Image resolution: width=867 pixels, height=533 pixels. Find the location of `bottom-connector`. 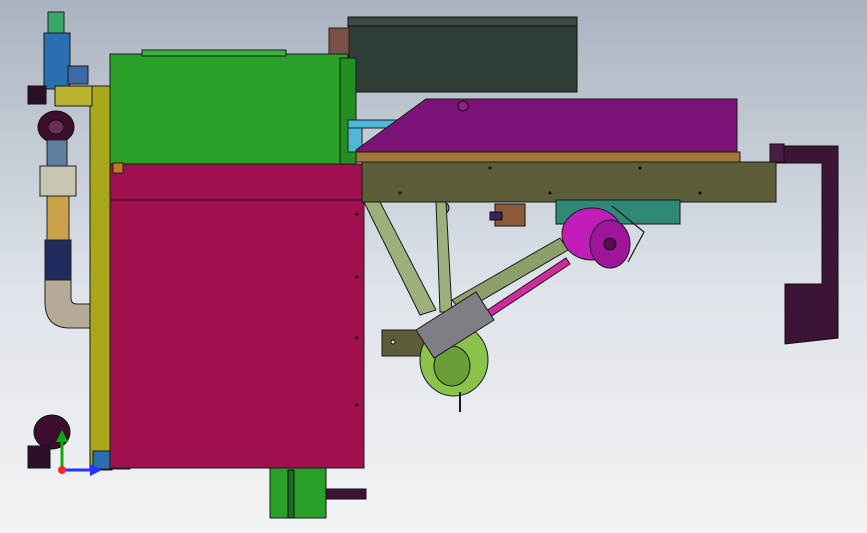

bottom-connector is located at coordinates (346, 494).